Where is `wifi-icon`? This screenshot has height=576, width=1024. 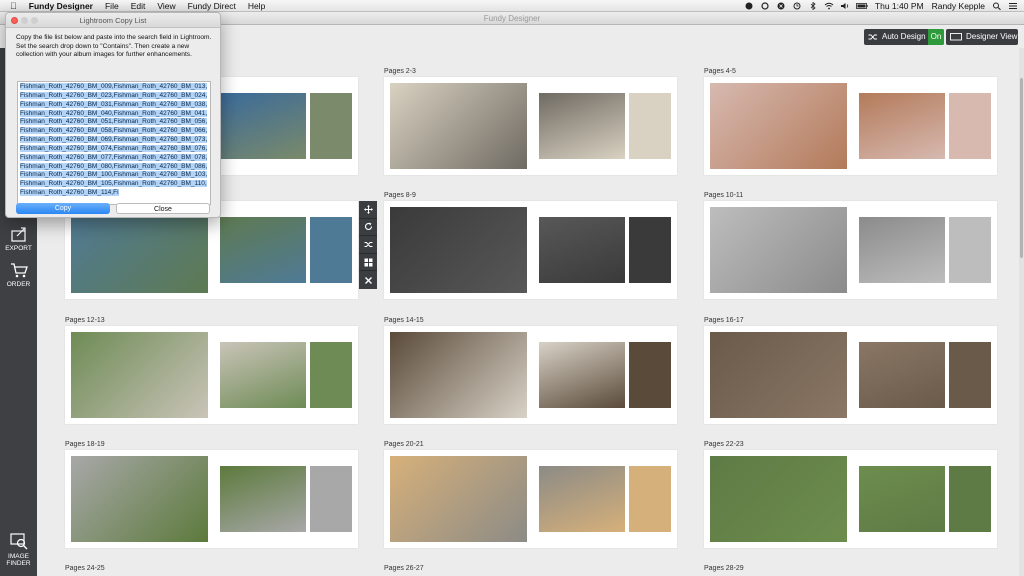 wifi-icon is located at coordinates (829, 6).